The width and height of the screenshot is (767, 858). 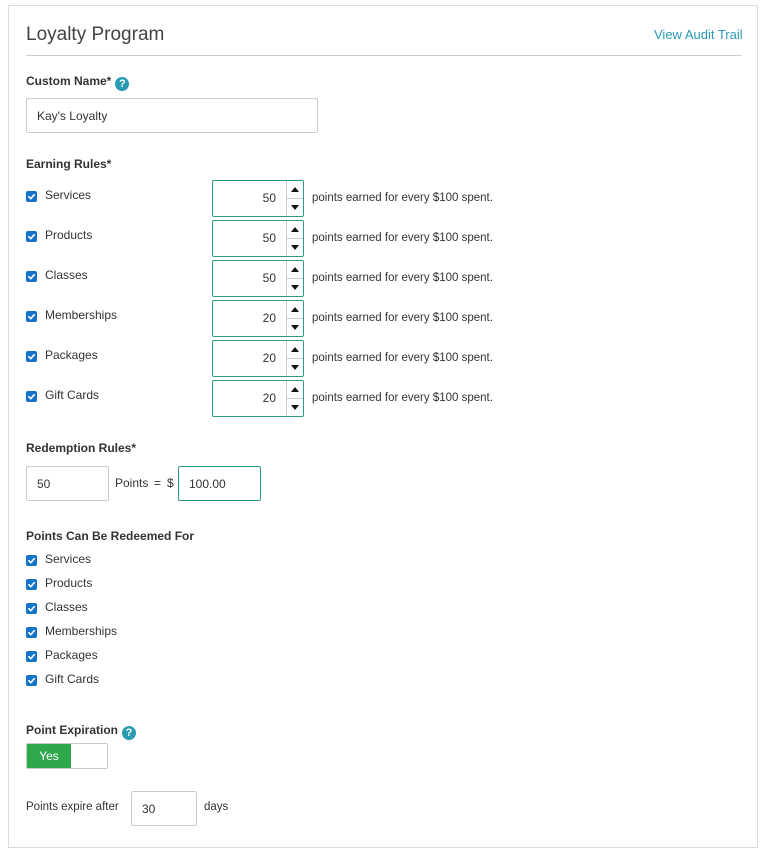 What do you see at coordinates (68, 559) in the screenshot?
I see `redeem-item-label: Services` at bounding box center [68, 559].